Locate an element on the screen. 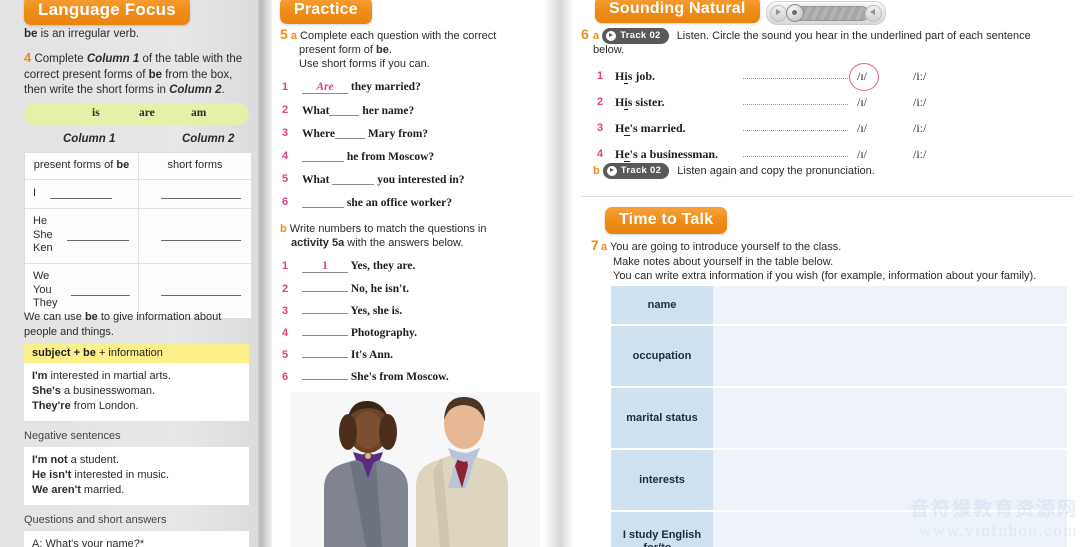 The image size is (1080, 547). item-number: 1 is located at coordinates (285, 266).